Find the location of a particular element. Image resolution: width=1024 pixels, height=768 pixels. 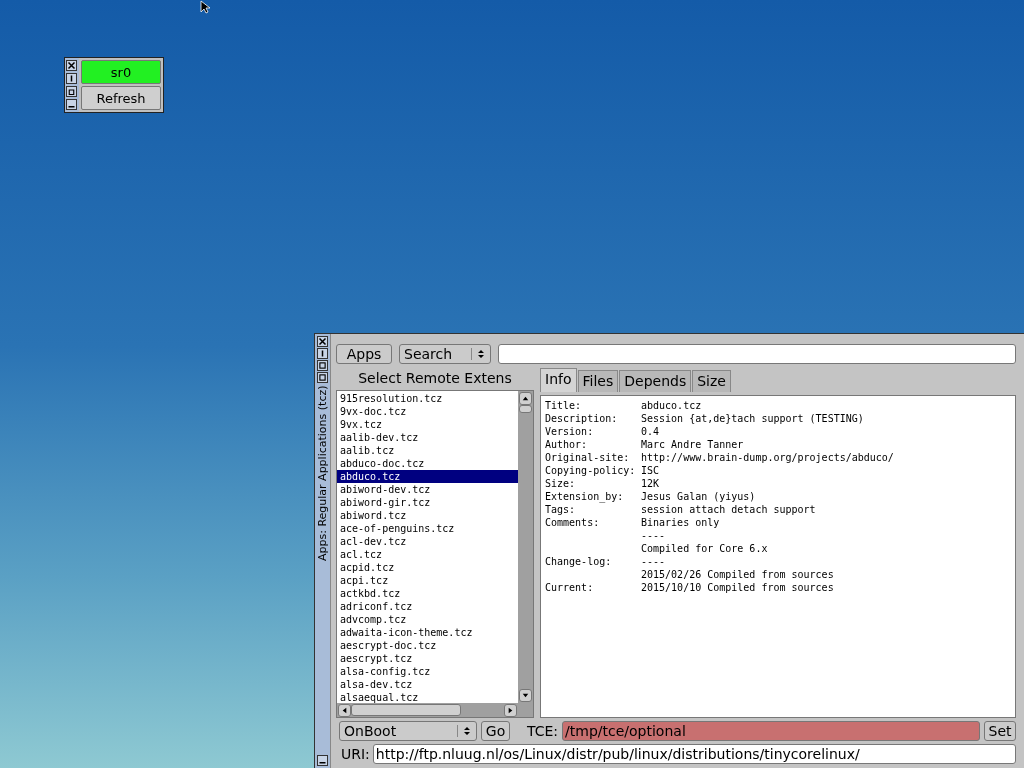

list-item: aescrypt.tcz is located at coordinates (427, 658).